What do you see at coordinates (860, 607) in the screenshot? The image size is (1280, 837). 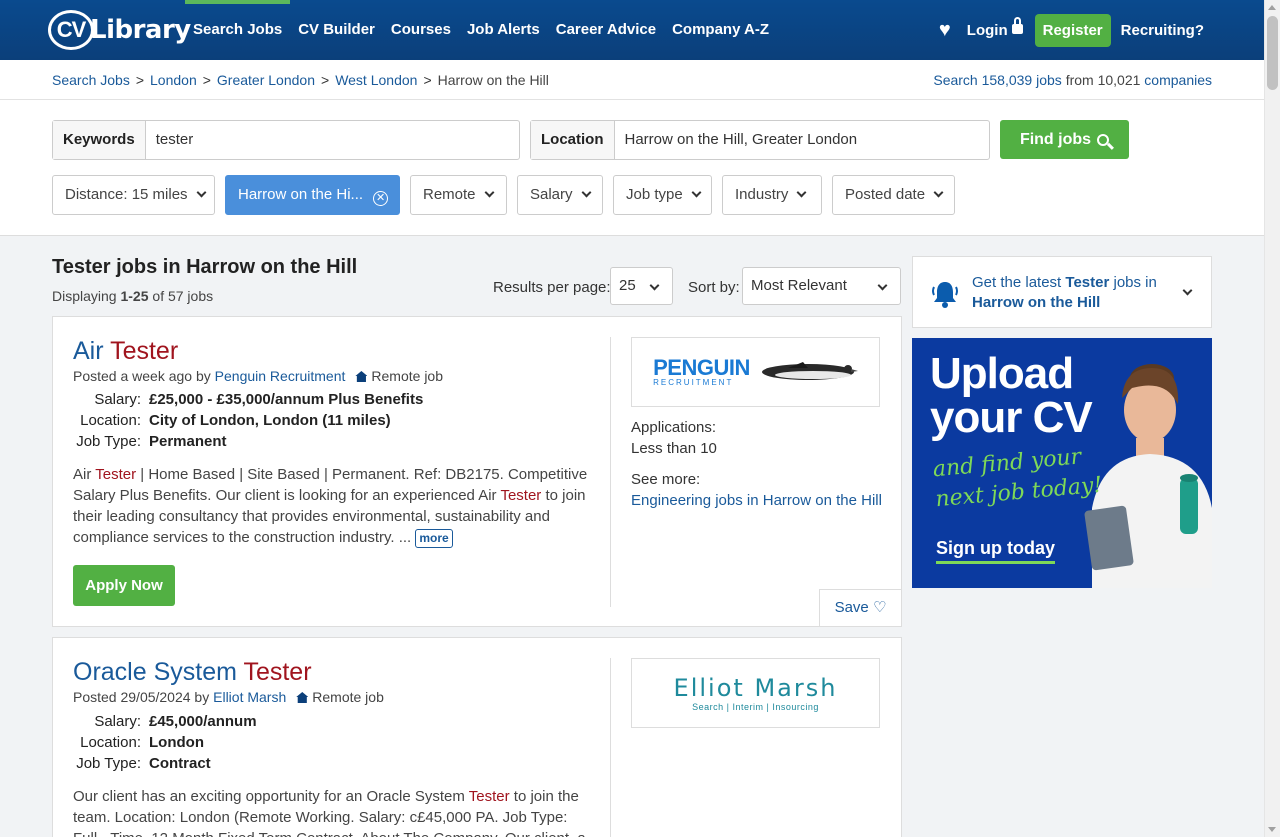 I see `save-button: Save ♡` at bounding box center [860, 607].